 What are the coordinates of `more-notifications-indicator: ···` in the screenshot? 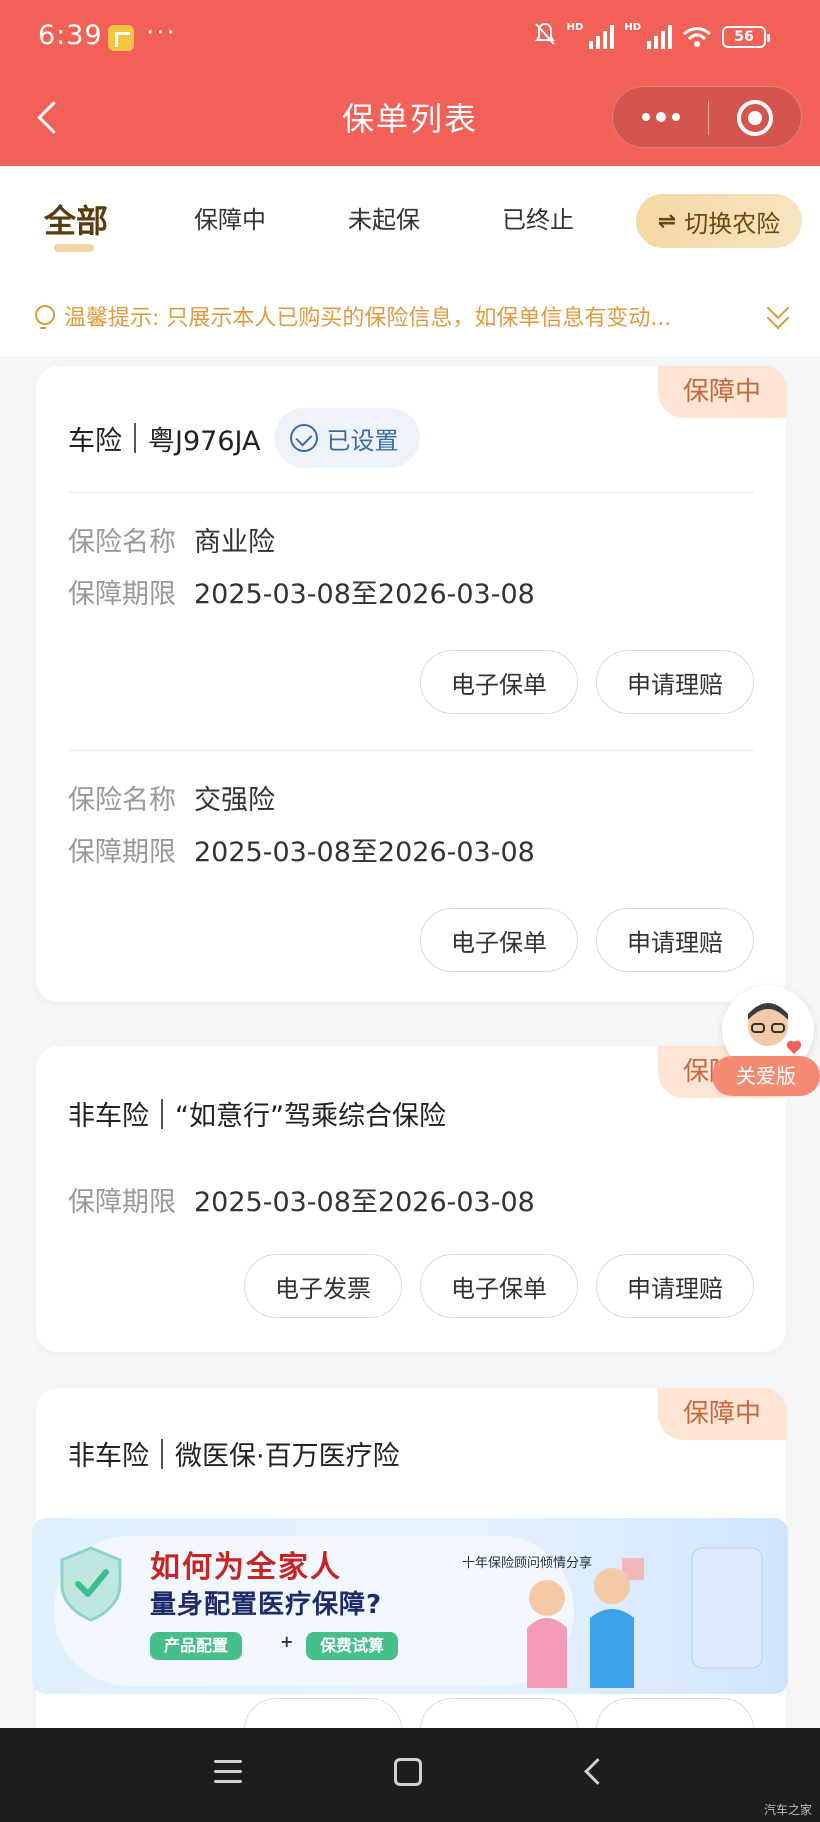 It's located at (161, 33).